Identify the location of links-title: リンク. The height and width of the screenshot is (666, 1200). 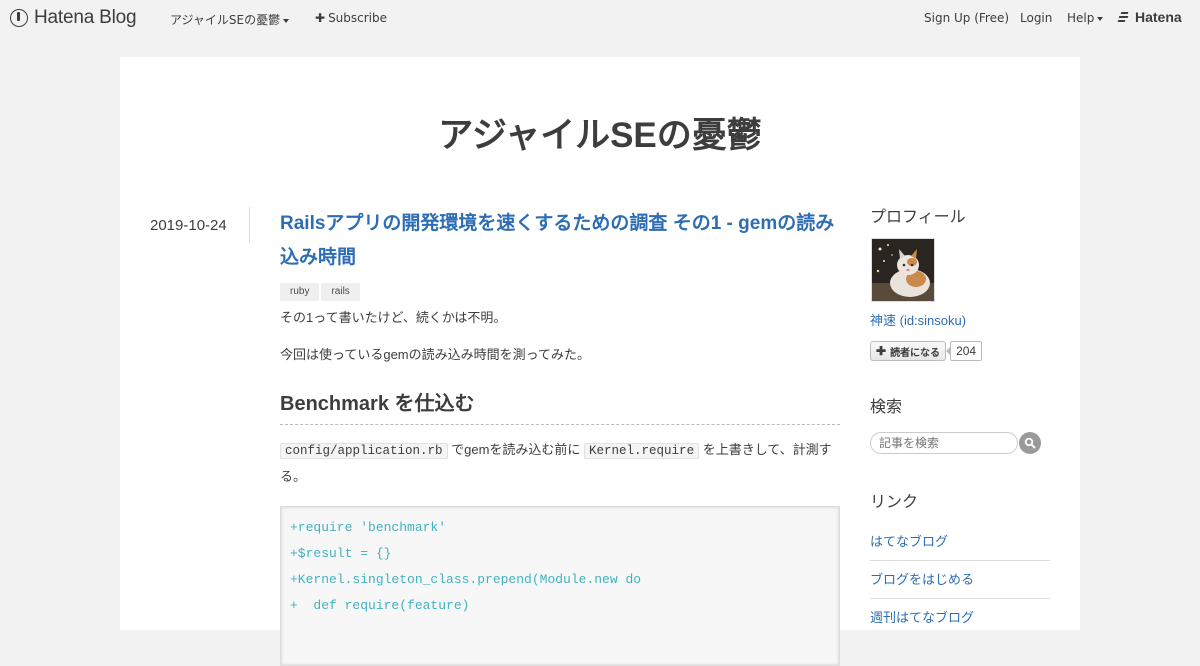
(894, 502).